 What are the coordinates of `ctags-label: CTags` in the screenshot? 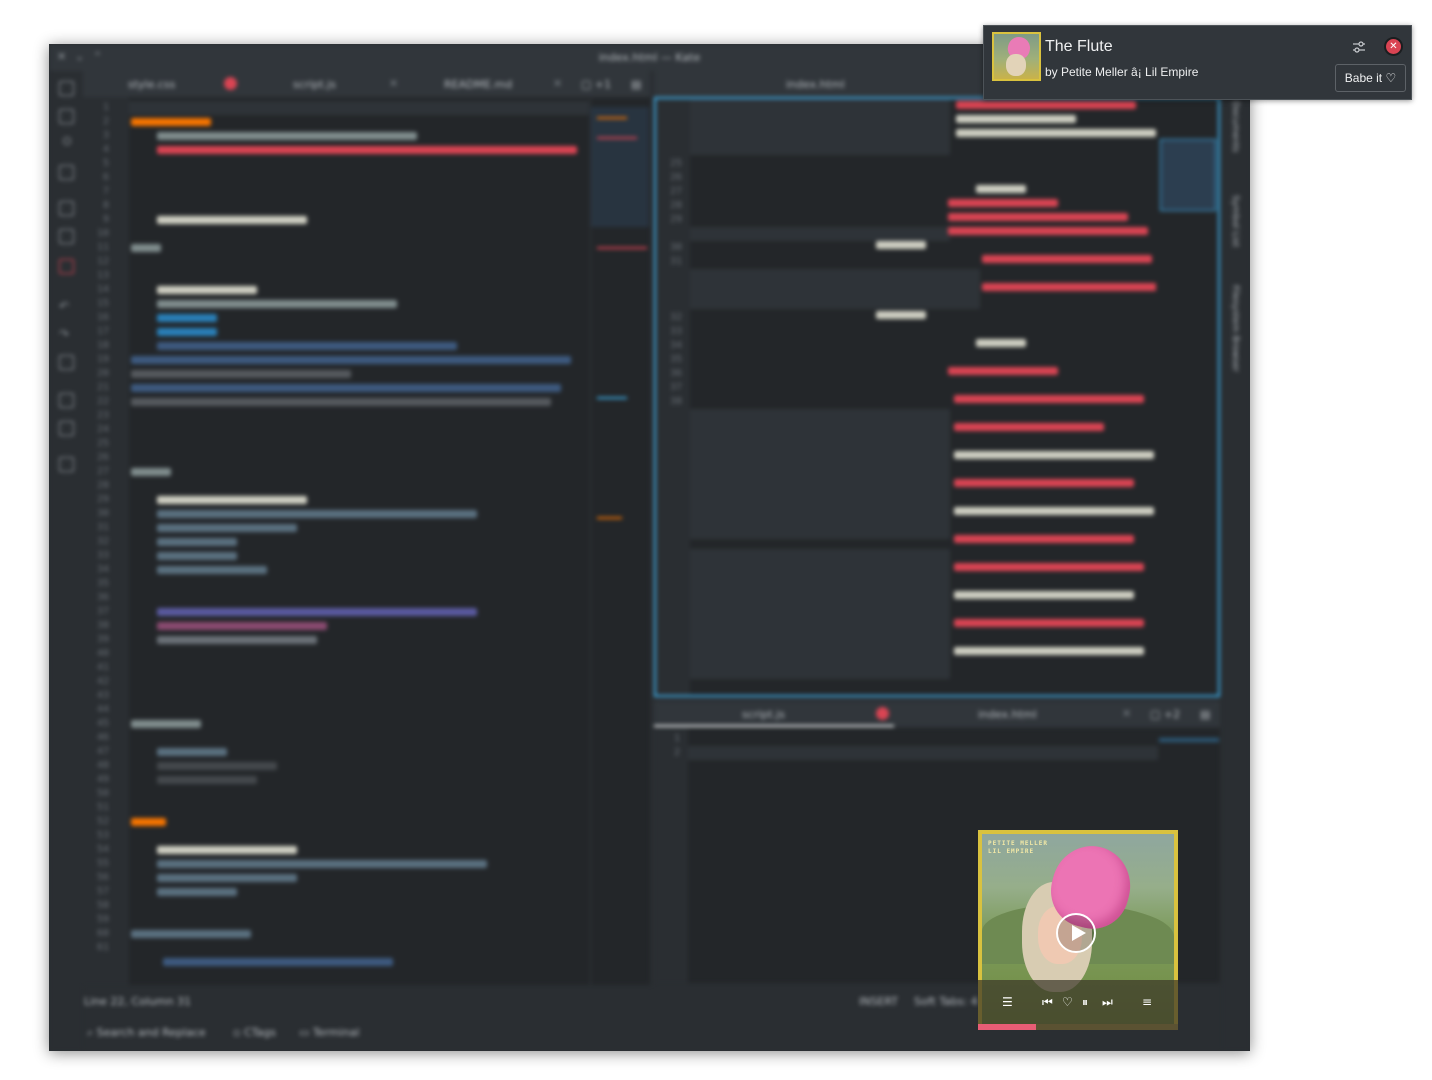 It's located at (259, 1032).